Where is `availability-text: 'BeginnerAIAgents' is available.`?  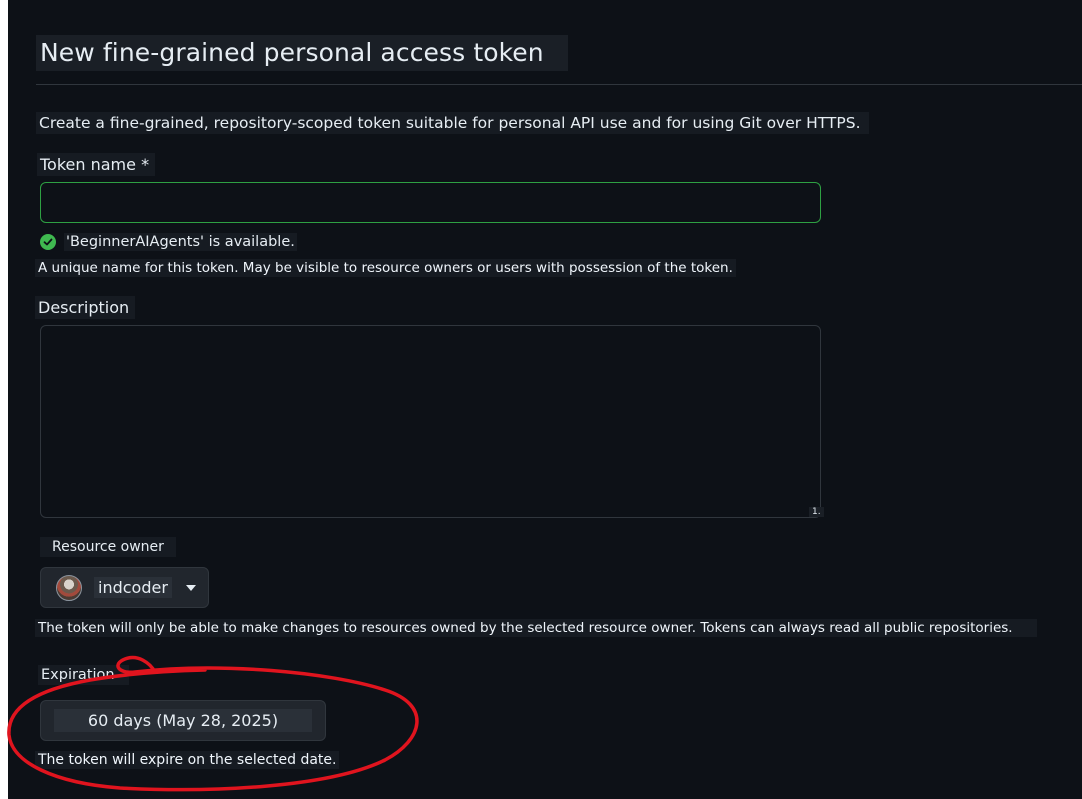 availability-text: 'BeginnerAIAgents' is available. is located at coordinates (180, 242).